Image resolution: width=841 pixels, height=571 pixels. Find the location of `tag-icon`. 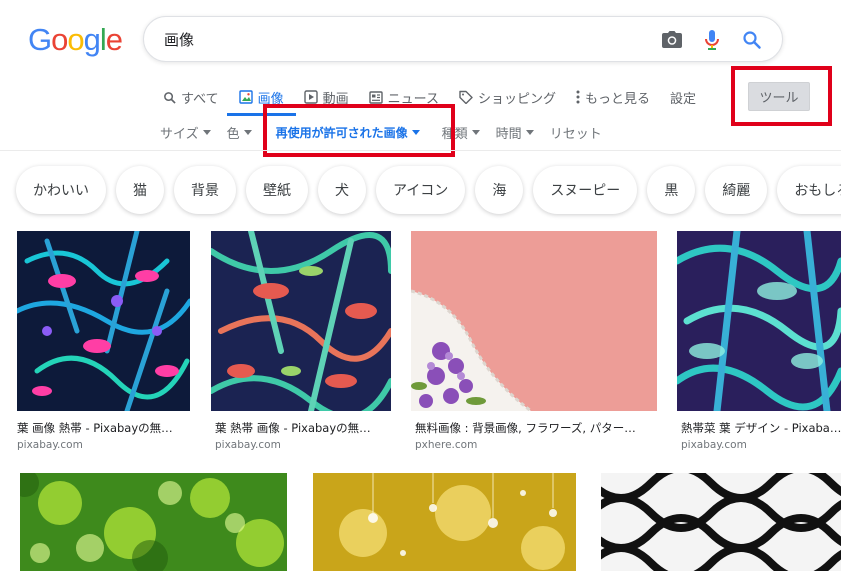

tag-icon is located at coordinates (466, 97).